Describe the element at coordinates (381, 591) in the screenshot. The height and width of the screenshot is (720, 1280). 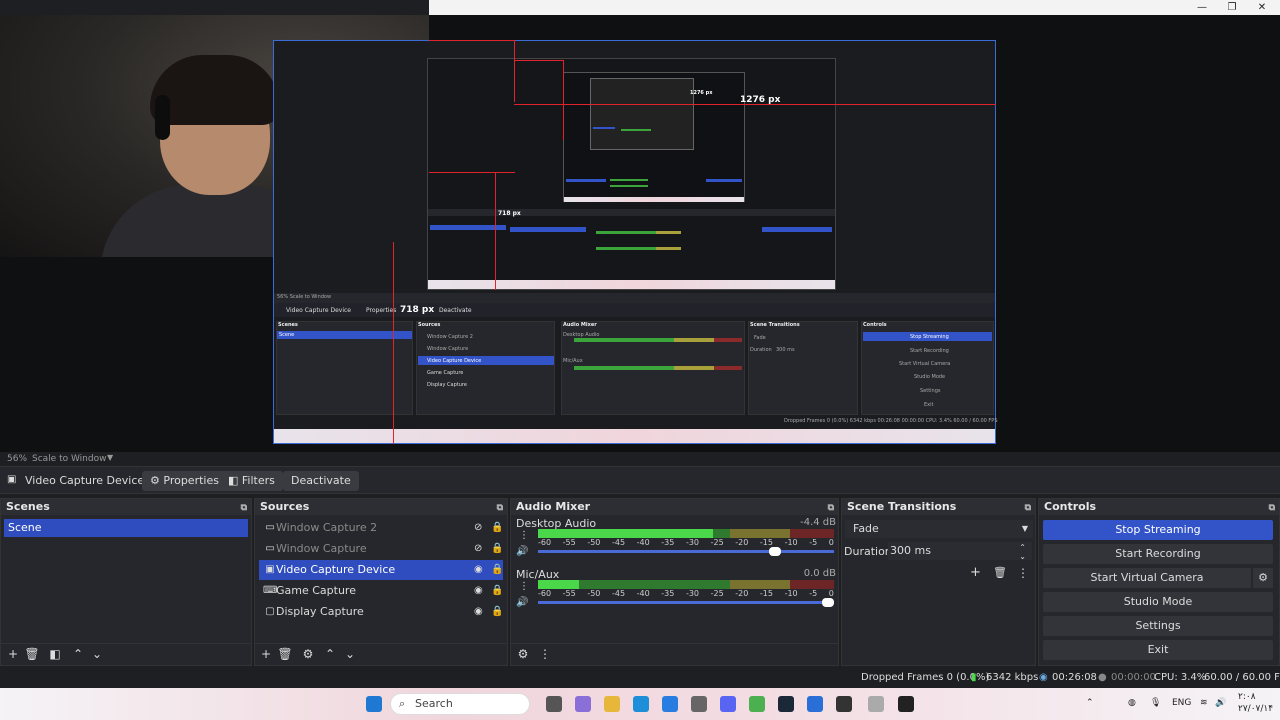
I see `source-item-game-capture: ⌨ Game Capture ◉ 🔒` at that location.